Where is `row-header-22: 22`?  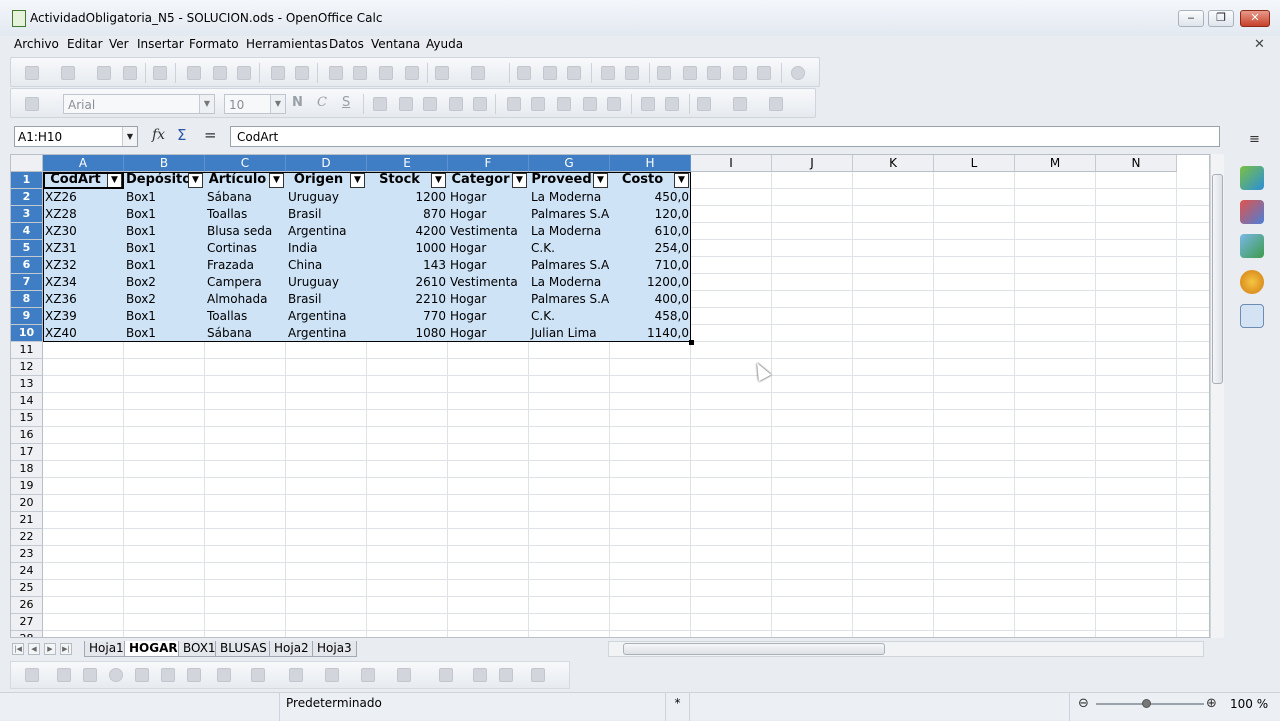 row-header-22: 22 is located at coordinates (27, 537).